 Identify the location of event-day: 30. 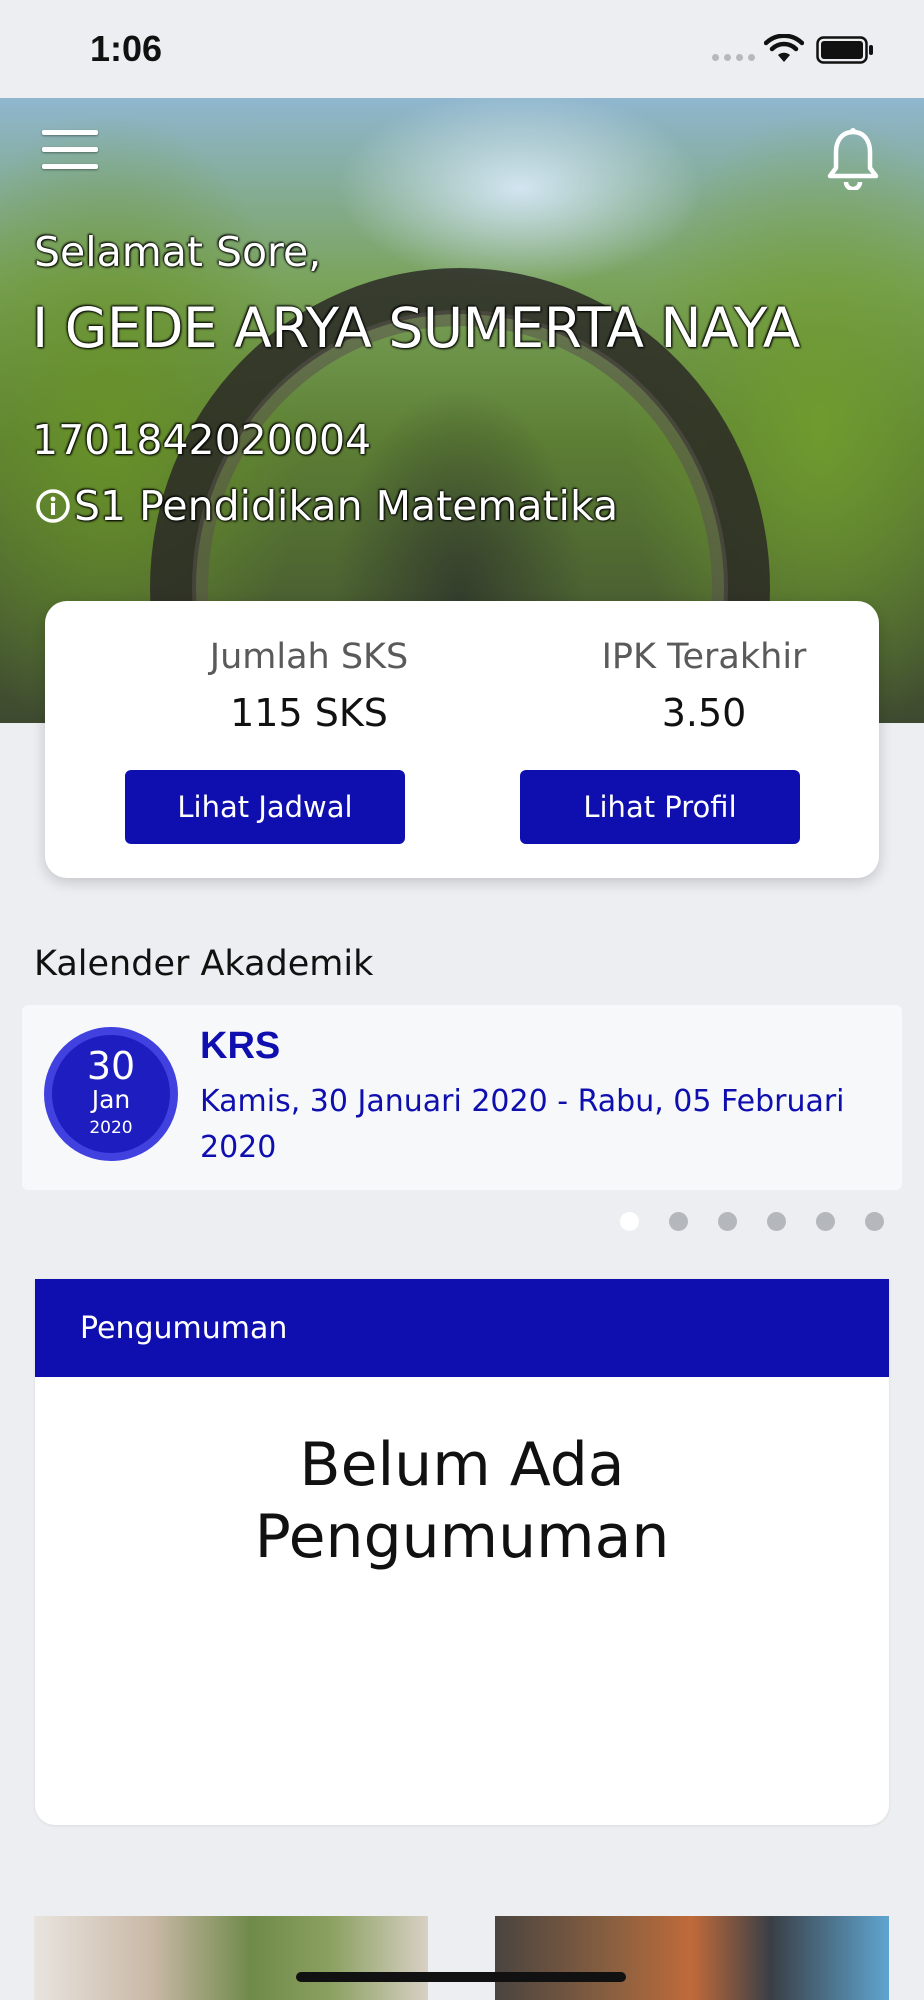
(111, 1066).